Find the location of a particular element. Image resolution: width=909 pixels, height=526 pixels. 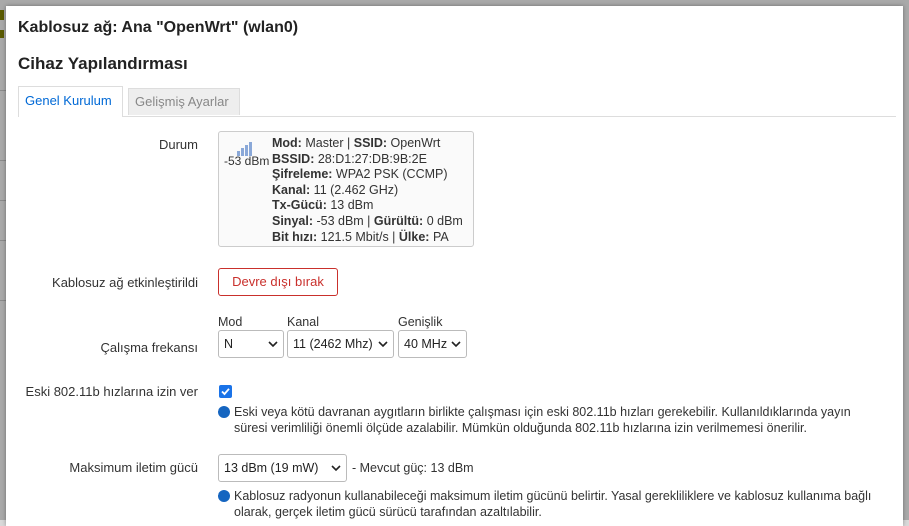

checkmark-icon is located at coordinates (225, 392).